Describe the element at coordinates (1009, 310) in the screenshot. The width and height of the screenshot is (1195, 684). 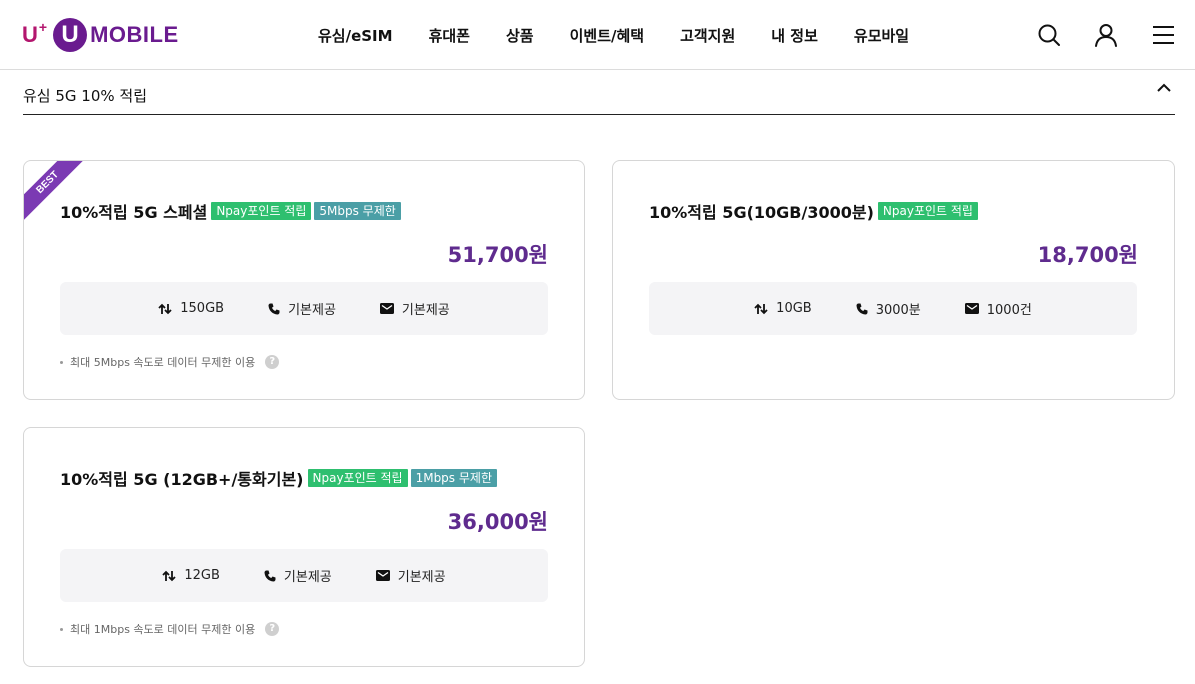
I see `spec-sms-value: 1000건` at that location.